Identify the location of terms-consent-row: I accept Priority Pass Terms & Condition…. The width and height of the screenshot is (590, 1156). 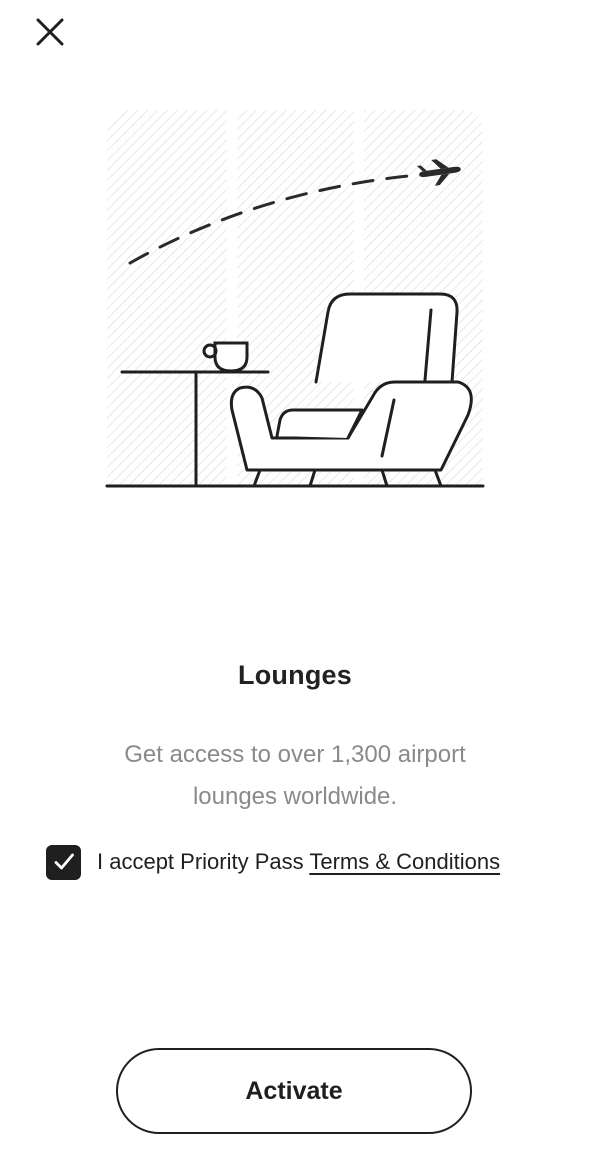
(273, 862).